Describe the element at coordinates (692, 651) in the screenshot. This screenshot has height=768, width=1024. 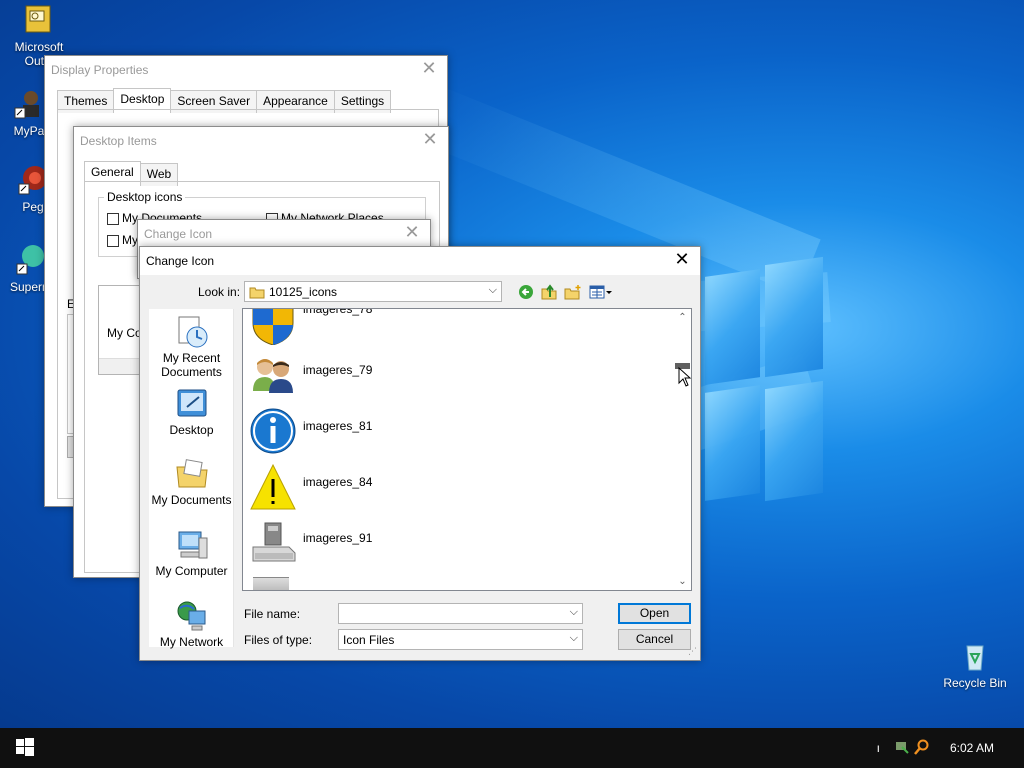
I see `resize-grip-icon: ⋰` at that location.